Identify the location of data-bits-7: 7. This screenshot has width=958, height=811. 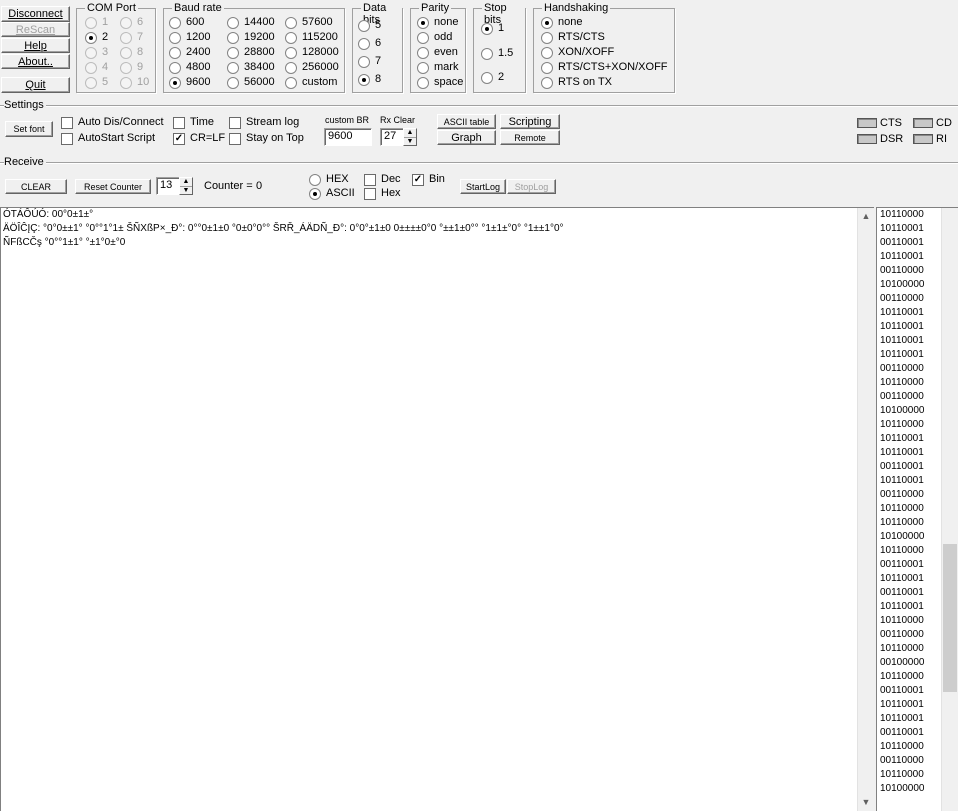
(369, 61).